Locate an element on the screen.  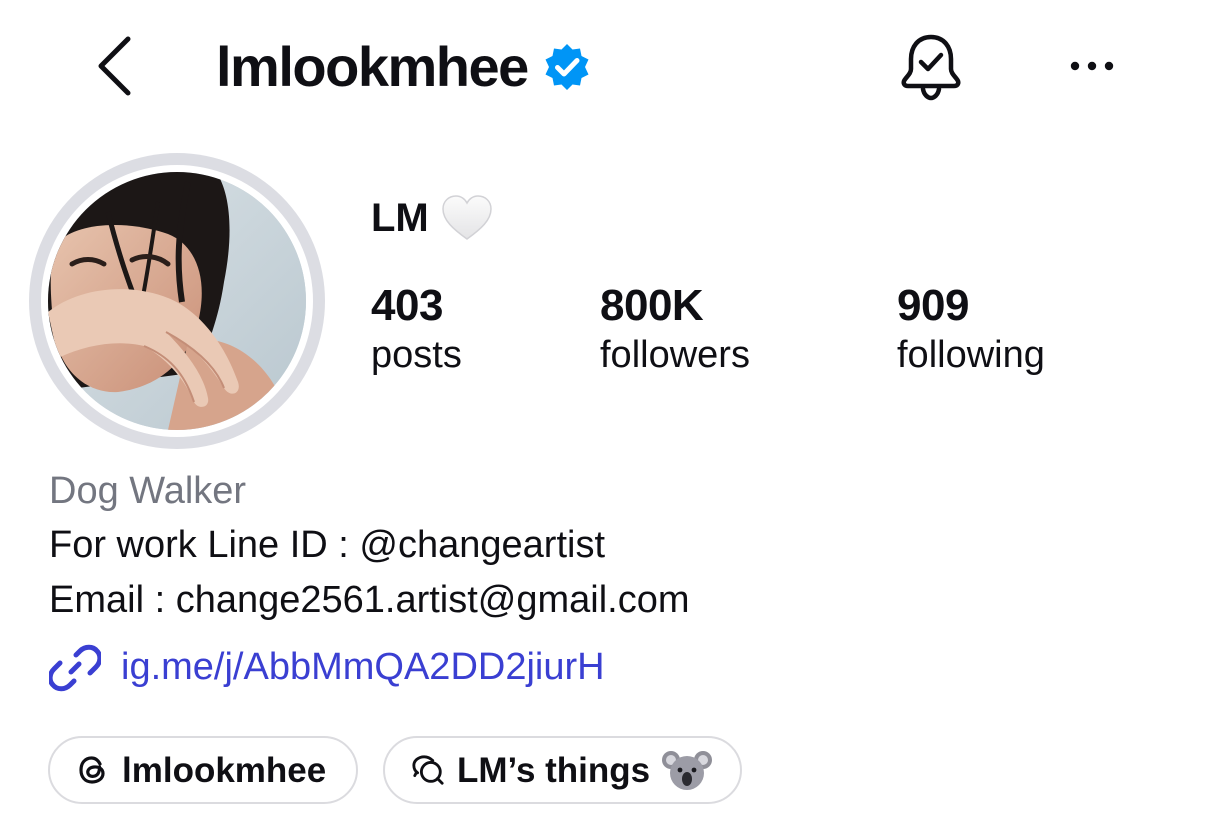
link-icon is located at coordinates (75, 668).